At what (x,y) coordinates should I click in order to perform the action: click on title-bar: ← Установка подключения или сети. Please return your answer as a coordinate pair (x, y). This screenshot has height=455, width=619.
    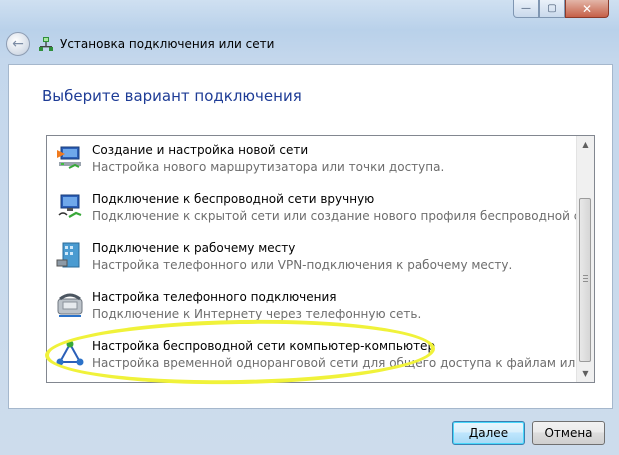
    Looking at the image, I should click on (309, 44).